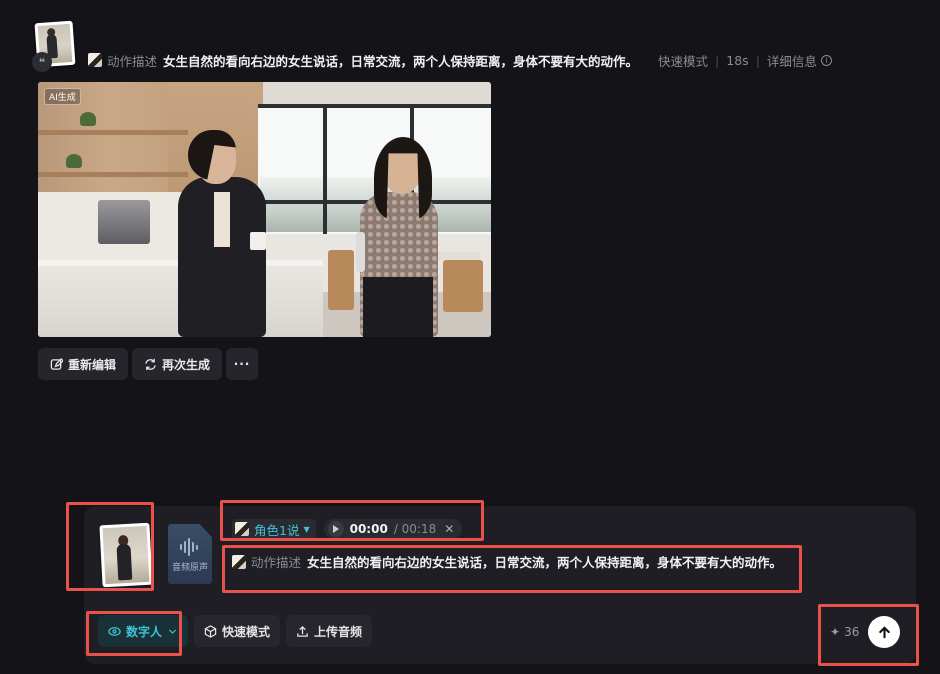 The width and height of the screenshot is (940, 674). Describe the element at coordinates (126, 555) in the screenshot. I see `composer-reference-image` at that location.